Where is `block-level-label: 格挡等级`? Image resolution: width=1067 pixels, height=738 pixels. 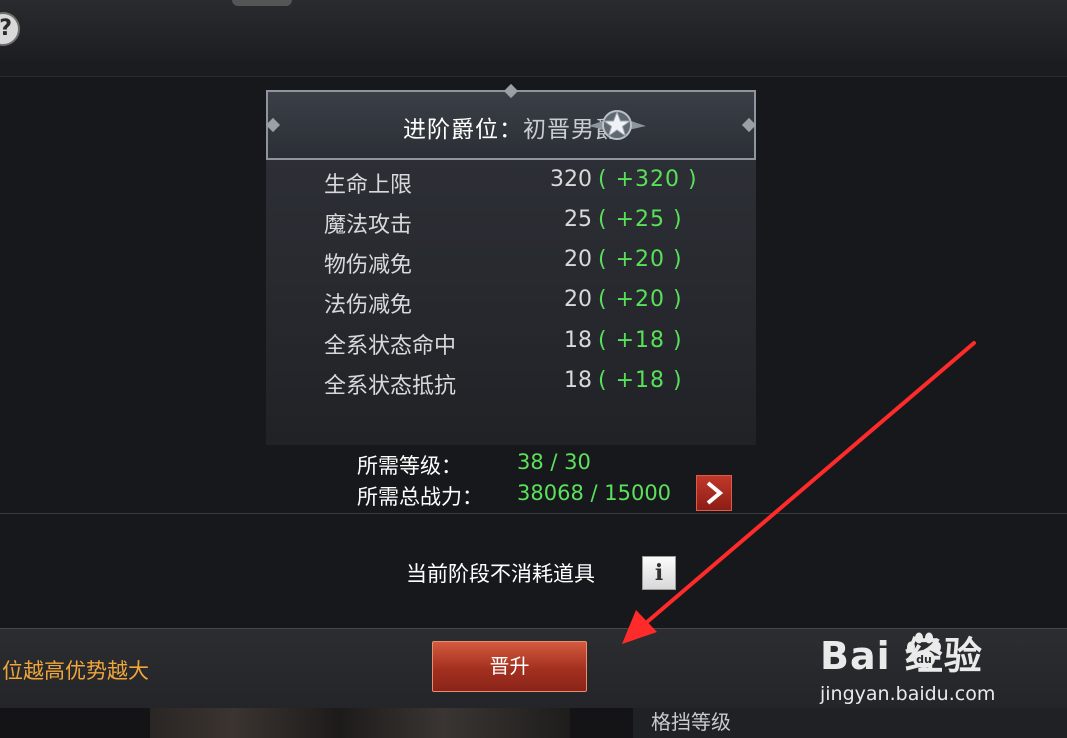
block-level-label: 格挡等级 is located at coordinates (691, 722).